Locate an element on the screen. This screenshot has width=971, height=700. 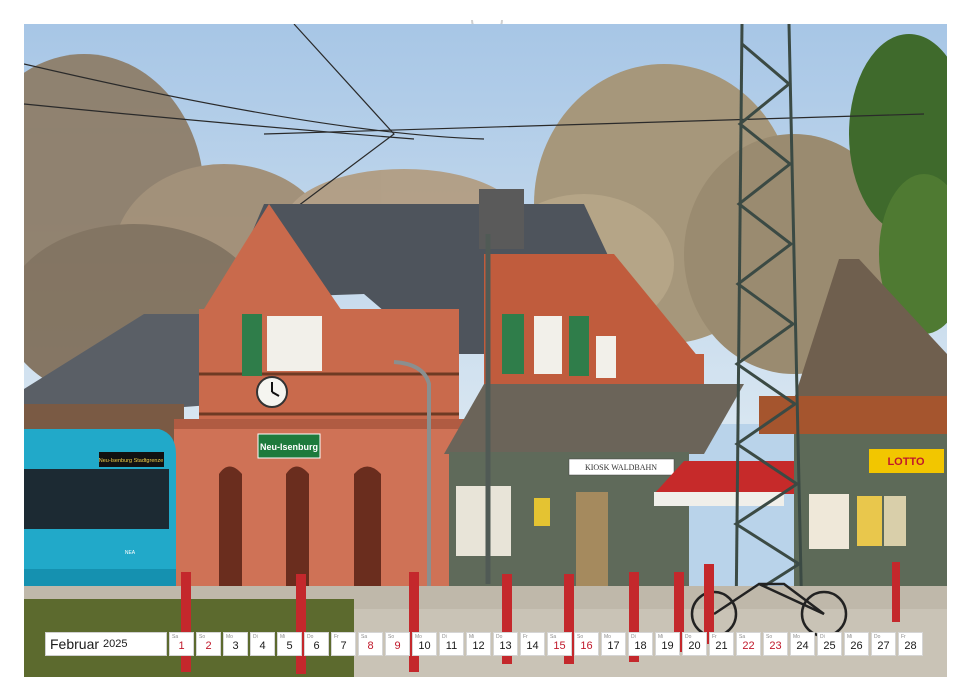
calendar-day: Mo 17 is located at coordinates (613, 644).